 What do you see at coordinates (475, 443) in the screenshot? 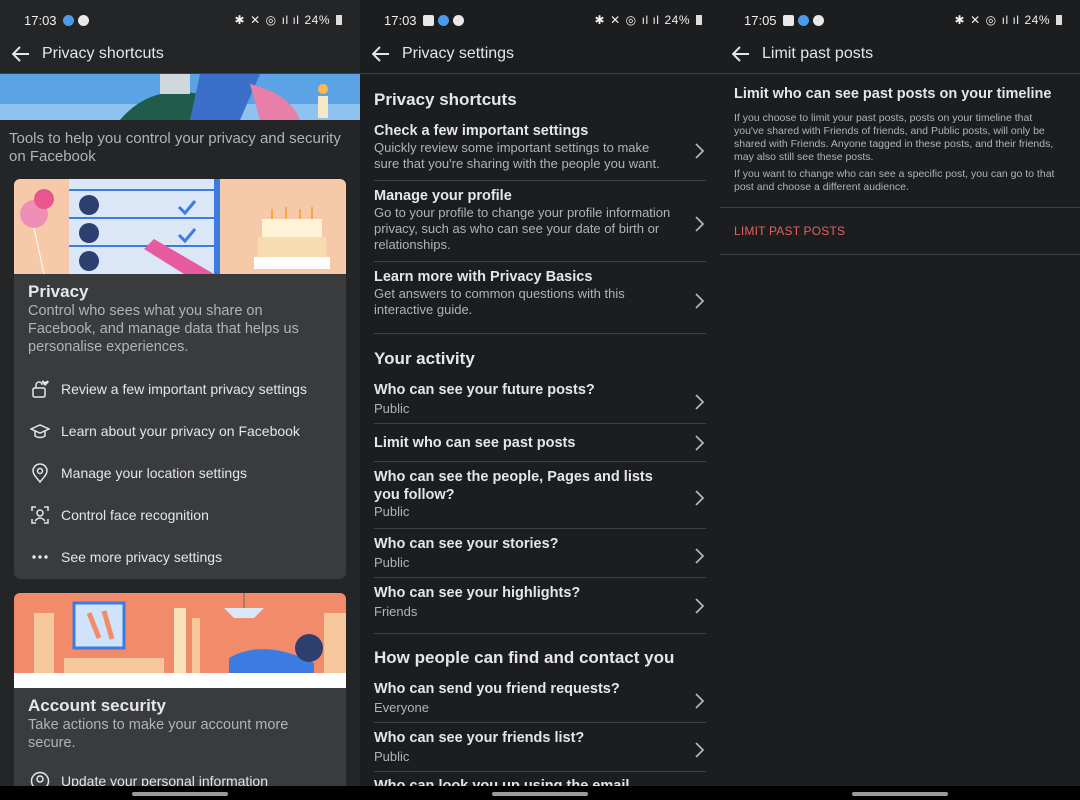
I see `row-title: Limit who can see past posts` at bounding box center [475, 443].